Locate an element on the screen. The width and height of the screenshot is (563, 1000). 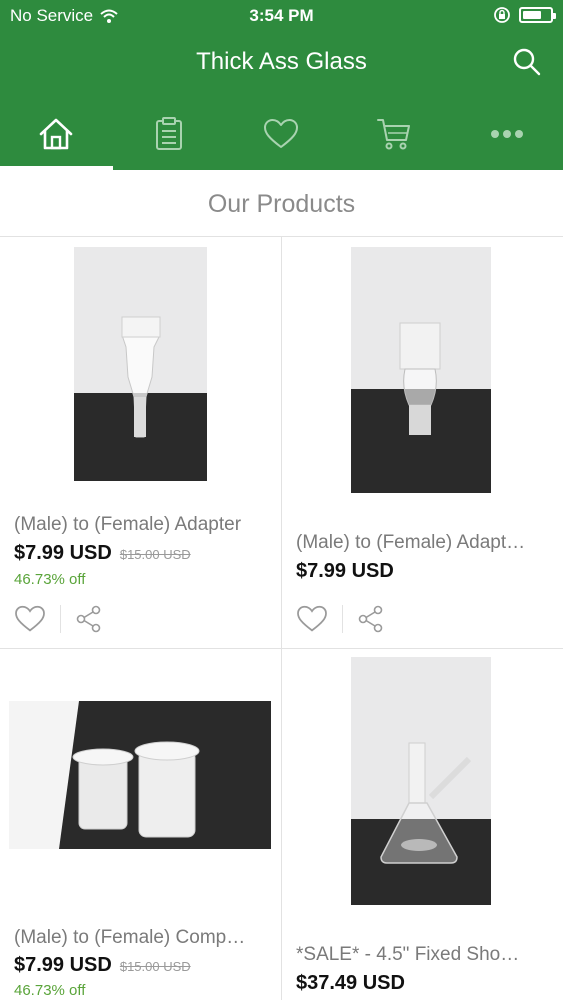
status-right is located at coordinates (524, 15).